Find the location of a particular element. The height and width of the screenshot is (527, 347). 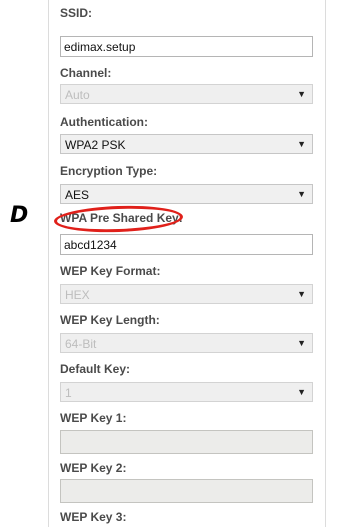

ssid-input: edimax.setup is located at coordinates (186, 46).